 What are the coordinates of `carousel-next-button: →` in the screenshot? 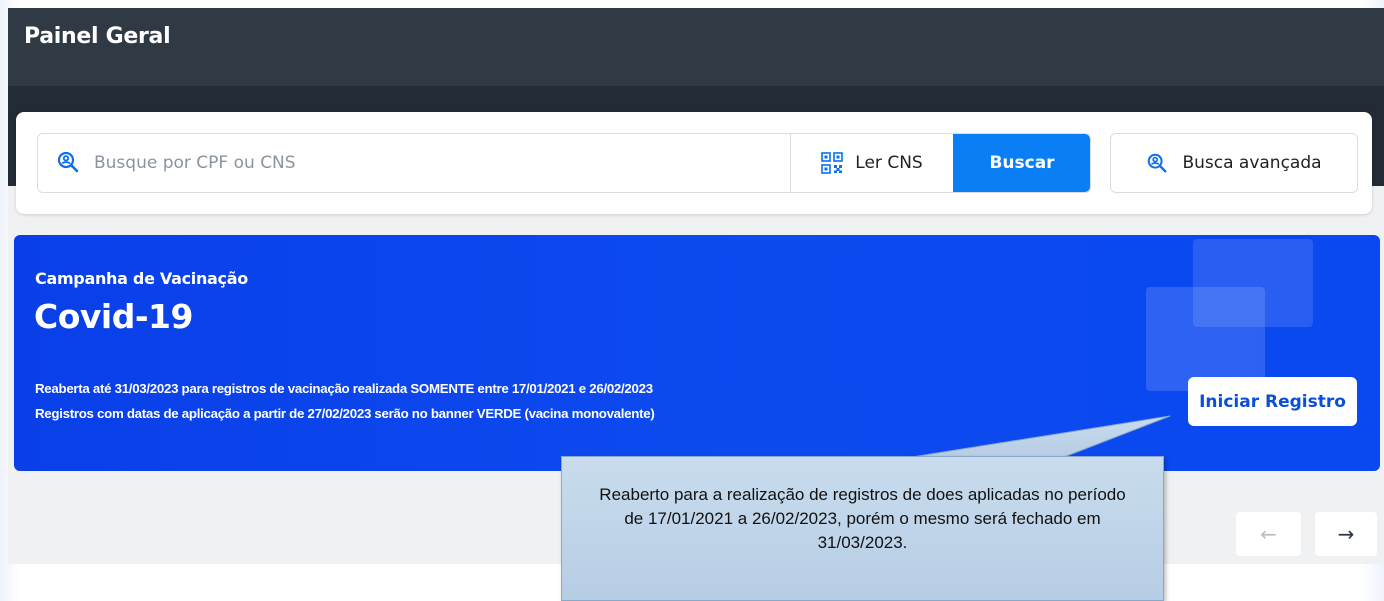 It's located at (1346, 534).